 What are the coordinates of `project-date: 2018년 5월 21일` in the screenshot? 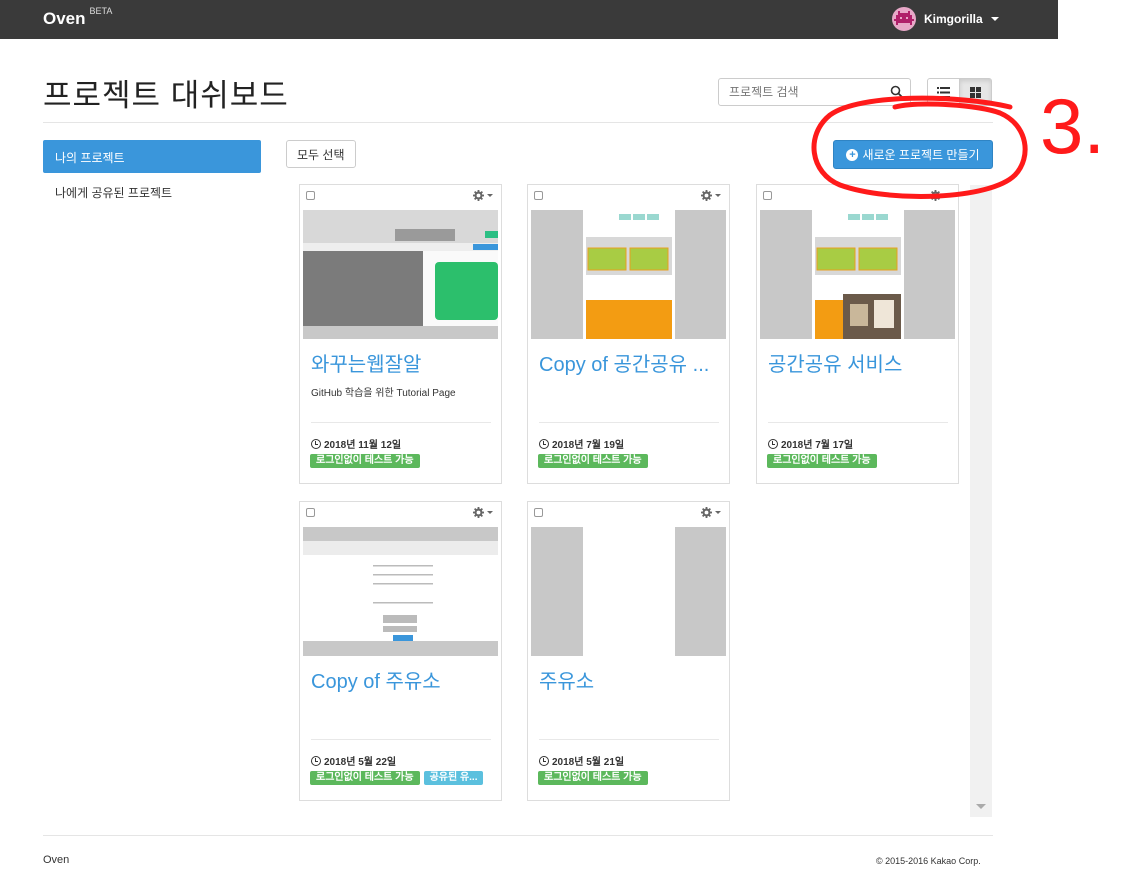 It's located at (581, 760).